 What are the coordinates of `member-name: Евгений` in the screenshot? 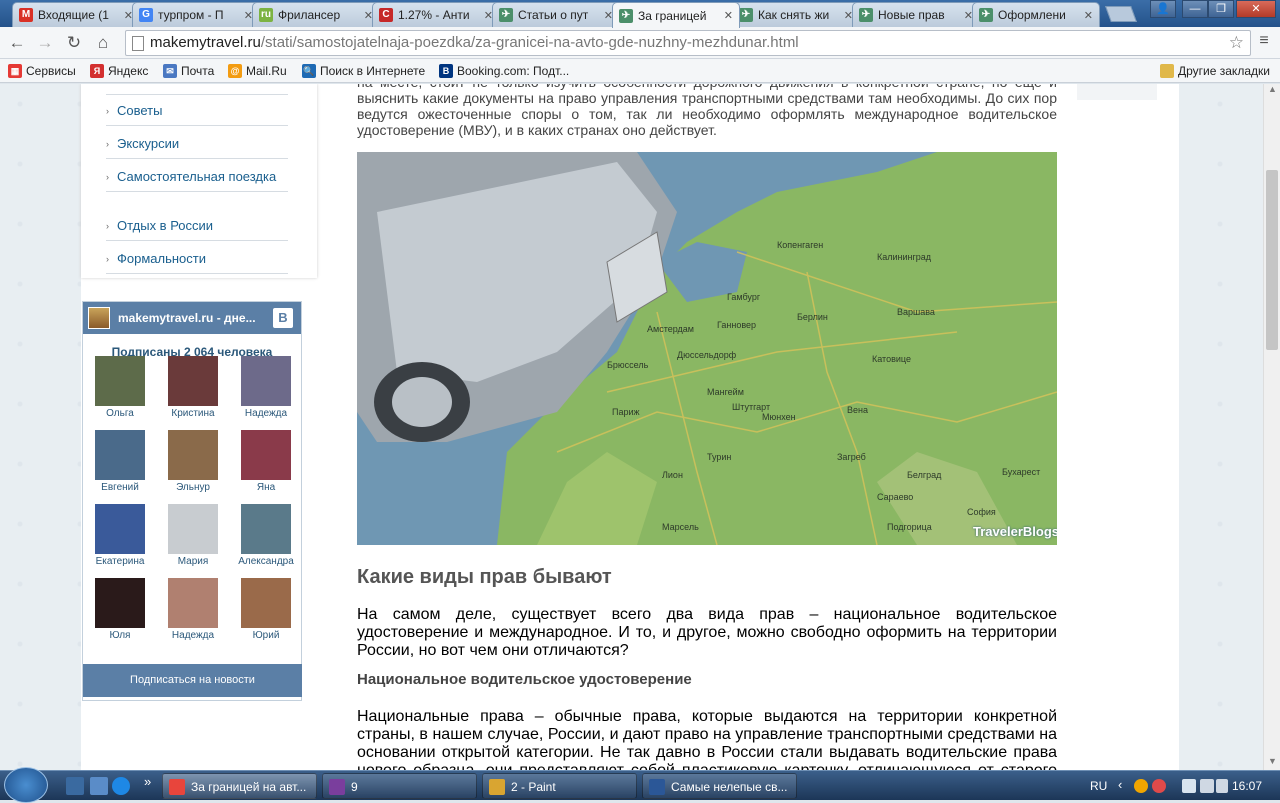 It's located at (120, 487).